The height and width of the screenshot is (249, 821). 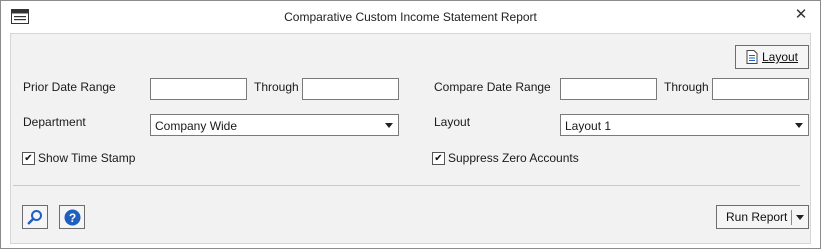 What do you see at coordinates (350, 89) in the screenshot?
I see `prior-through-date-field` at bounding box center [350, 89].